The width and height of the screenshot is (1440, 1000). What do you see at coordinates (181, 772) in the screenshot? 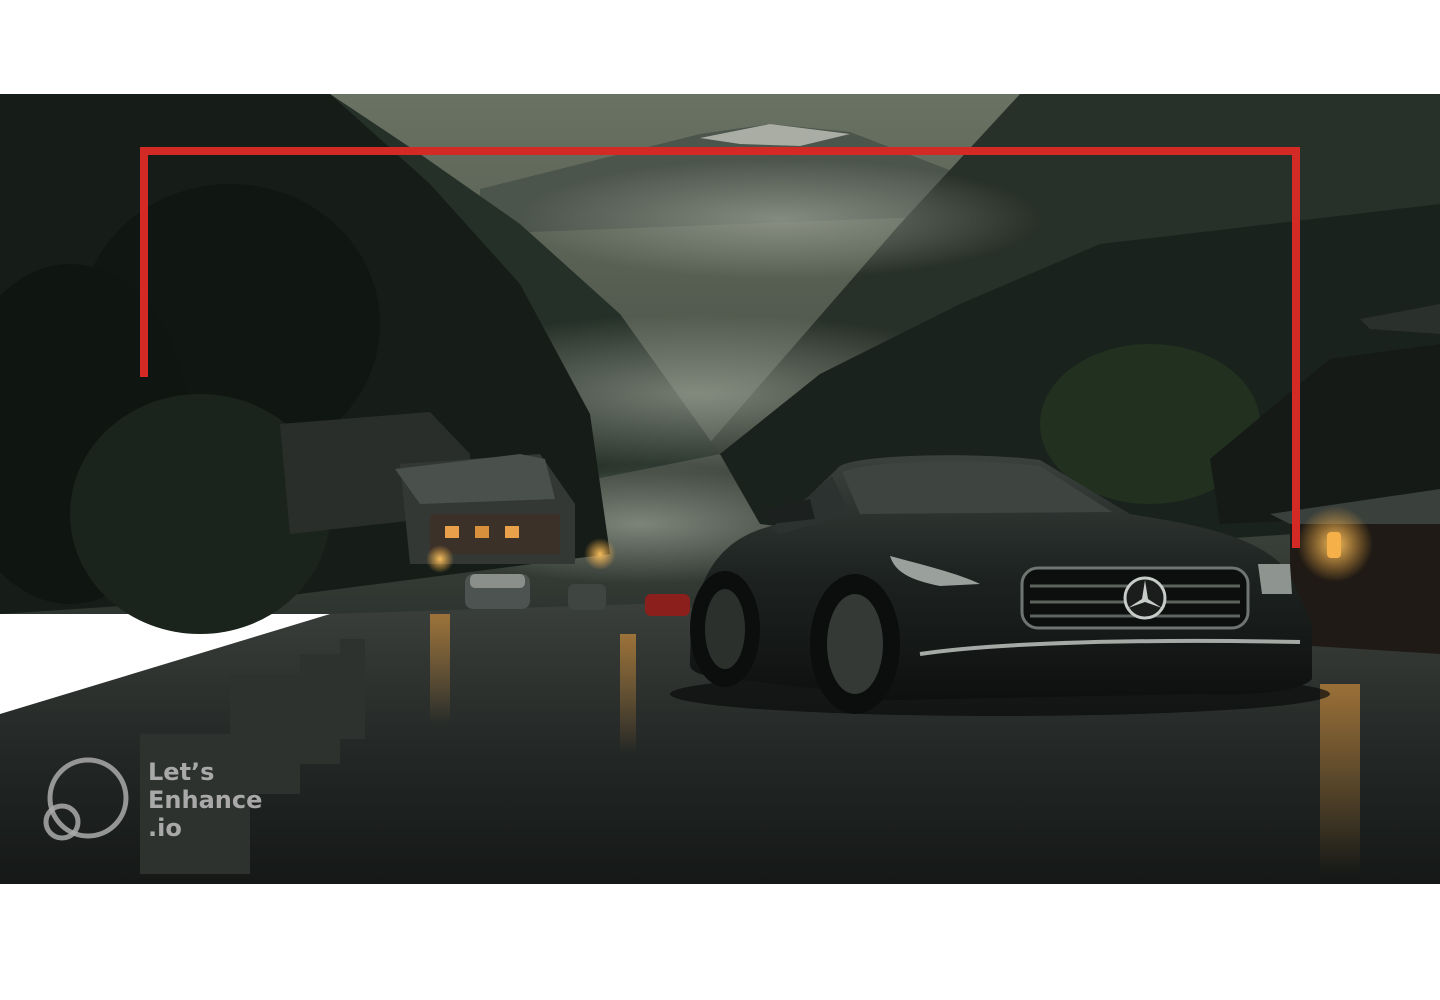
I see `watermark-line: Let’s` at bounding box center [181, 772].